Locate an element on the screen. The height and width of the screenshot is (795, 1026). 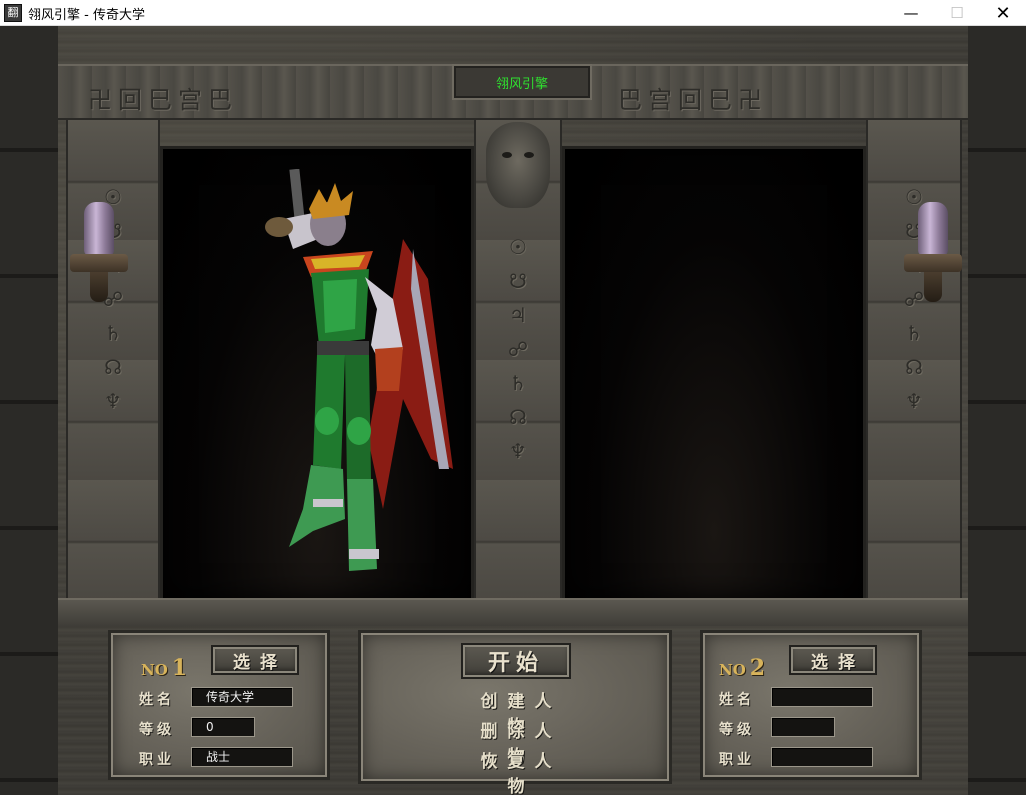
slot-2-level-value is located at coordinates (803, 727).